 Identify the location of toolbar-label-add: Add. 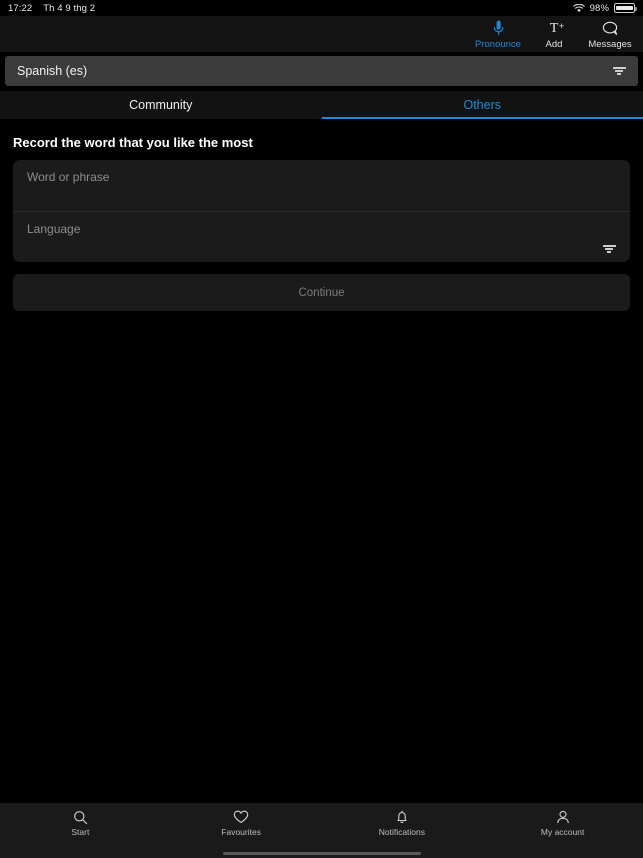
(554, 44).